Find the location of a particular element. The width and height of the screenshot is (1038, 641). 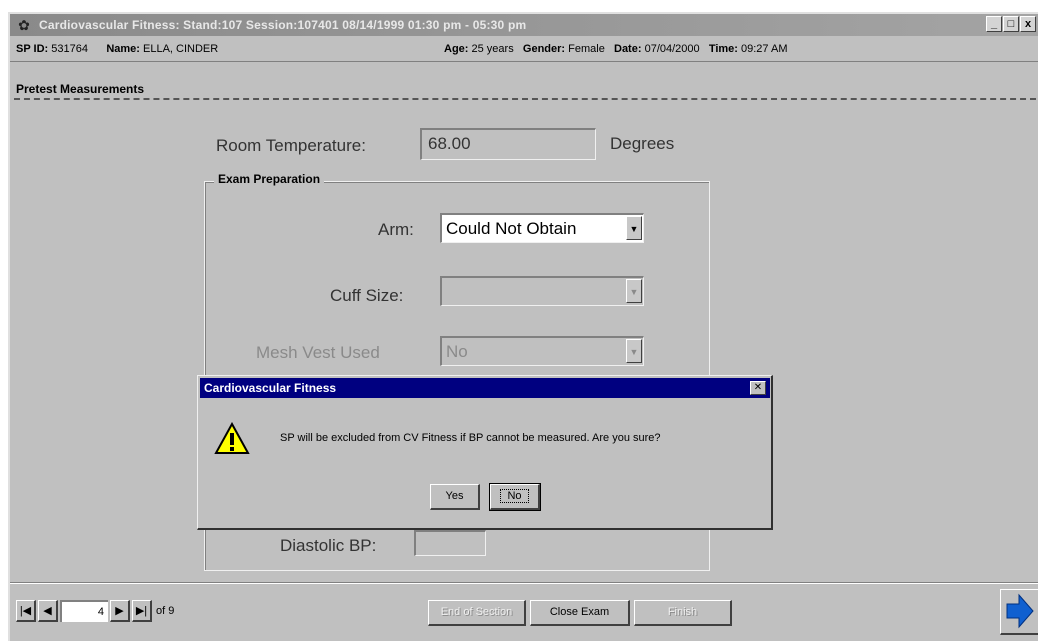

footer-divider is located at coordinates (524, 583).